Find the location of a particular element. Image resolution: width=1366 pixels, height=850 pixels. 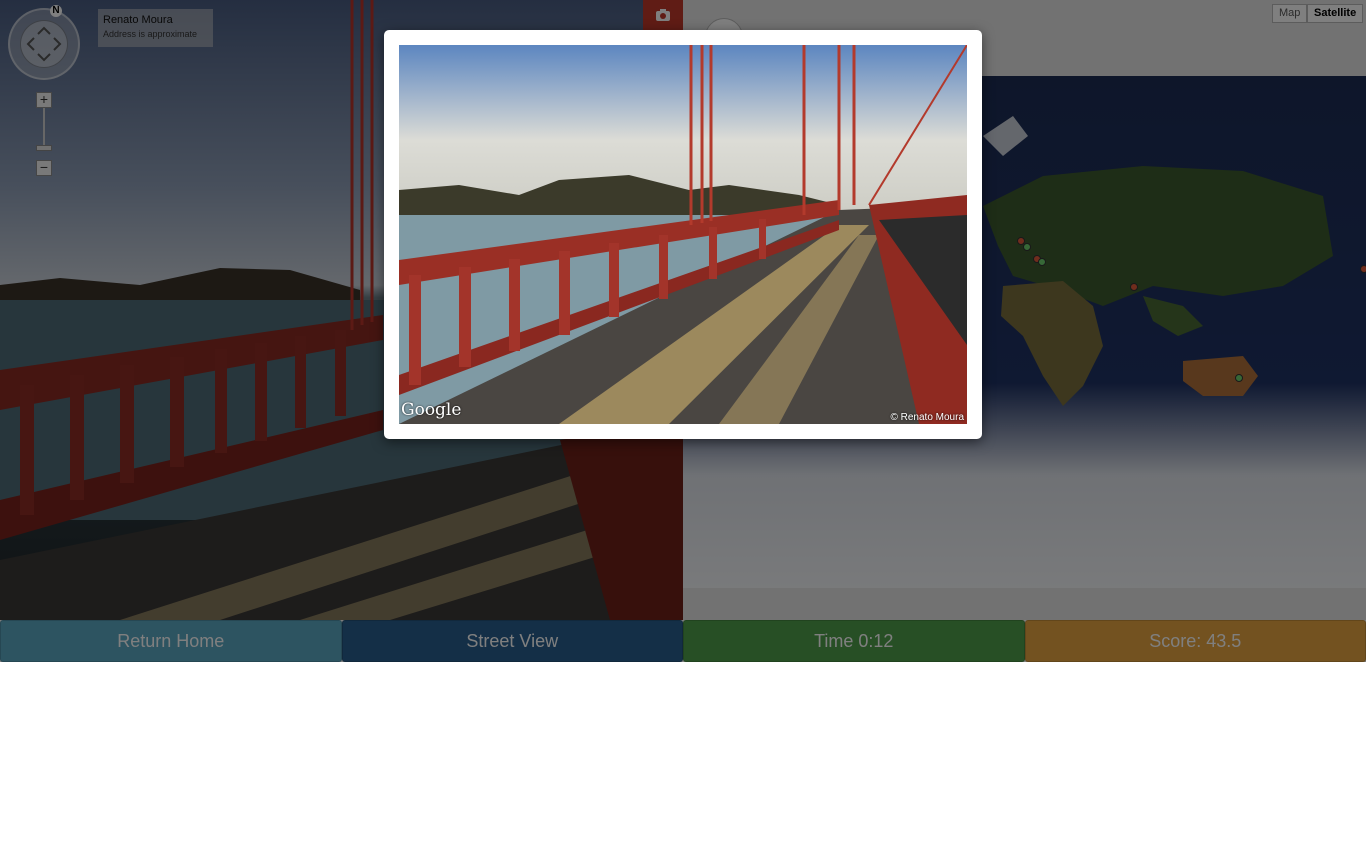

photo-copyright: © Renato Moura is located at coordinates (927, 417).